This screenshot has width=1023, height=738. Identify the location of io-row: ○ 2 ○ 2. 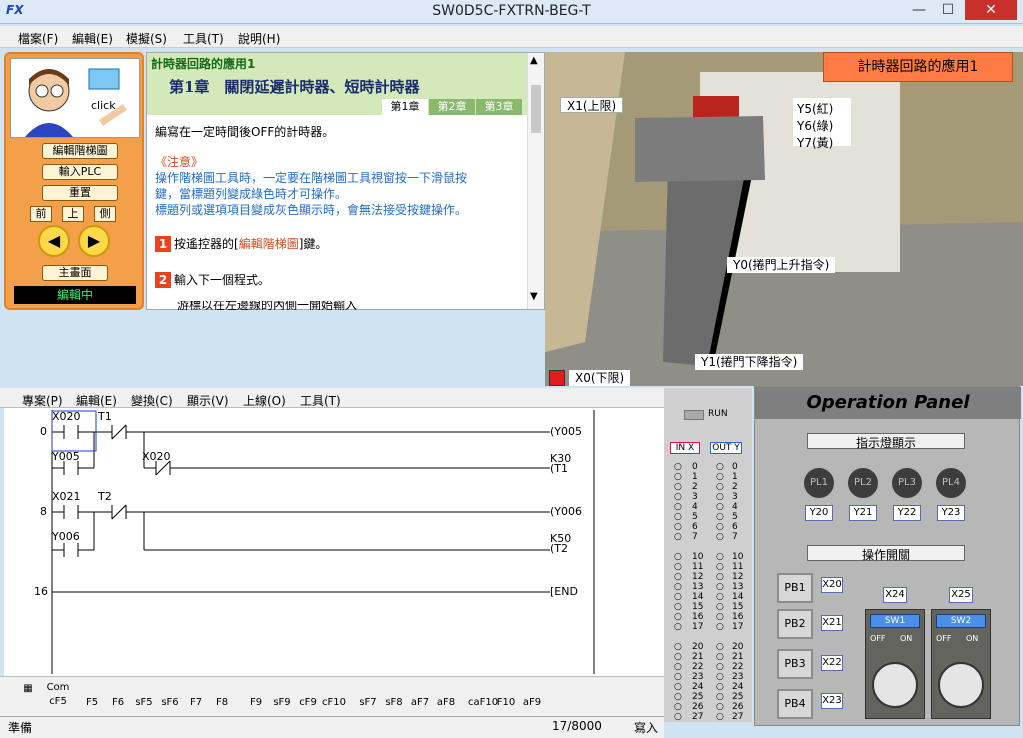
(706, 487).